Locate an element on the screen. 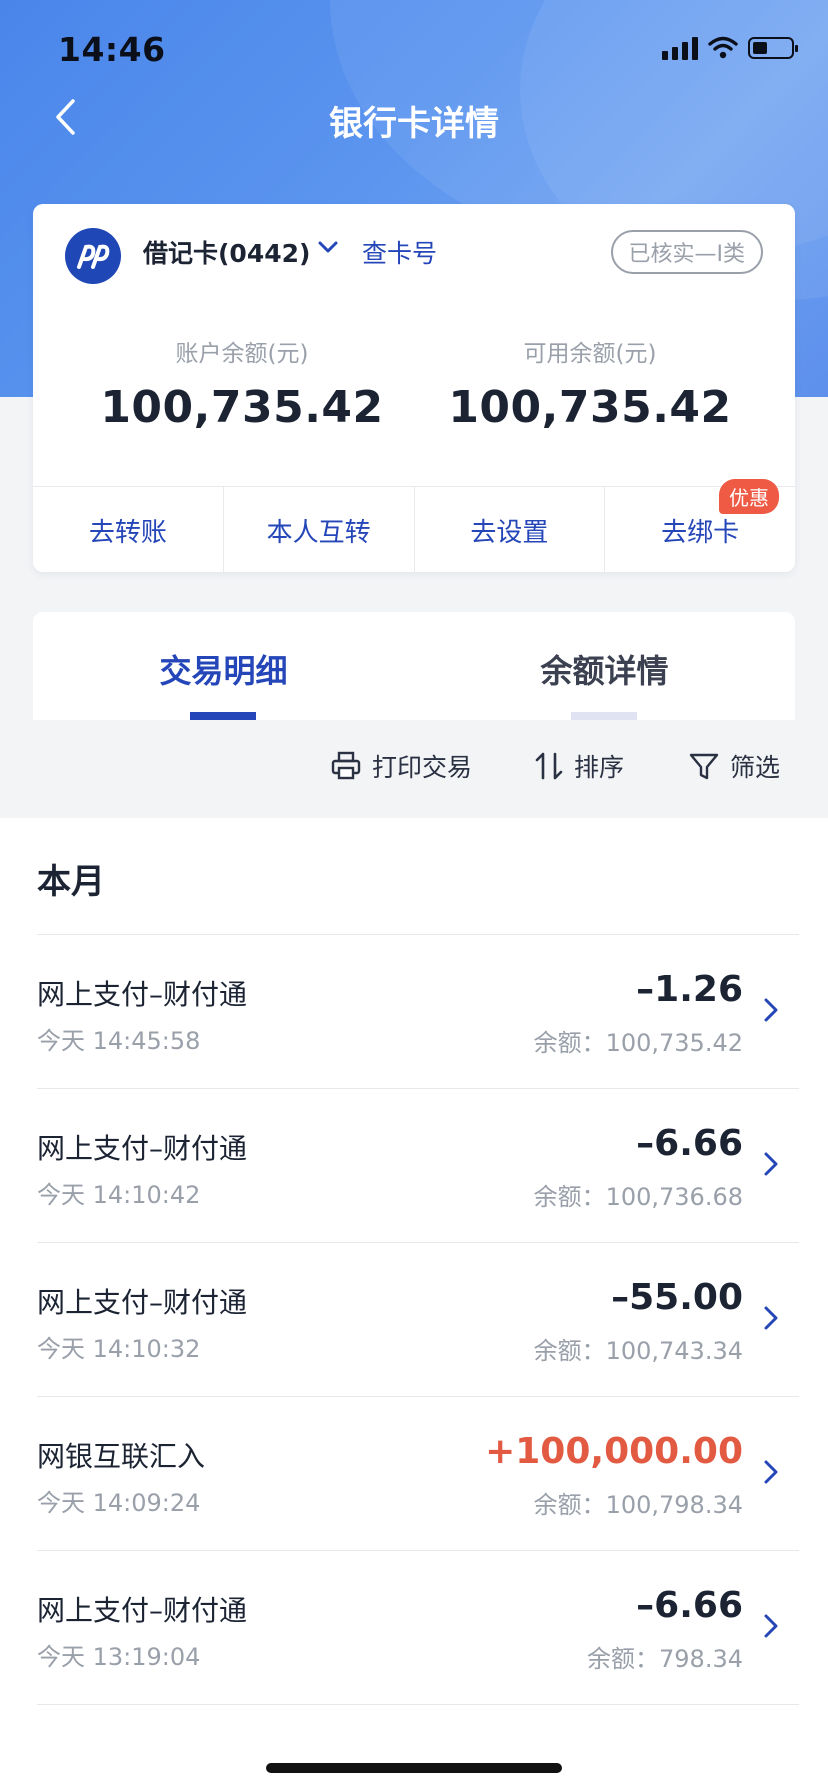  transaction-balance: 余额：798.34 is located at coordinates (665, 1659).